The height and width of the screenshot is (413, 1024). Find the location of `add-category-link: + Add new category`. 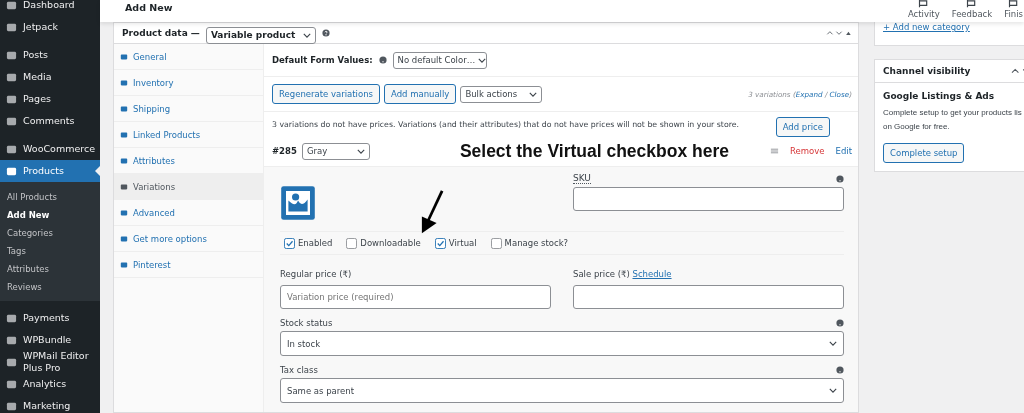

add-category-link: + Add new category is located at coordinates (926, 27).